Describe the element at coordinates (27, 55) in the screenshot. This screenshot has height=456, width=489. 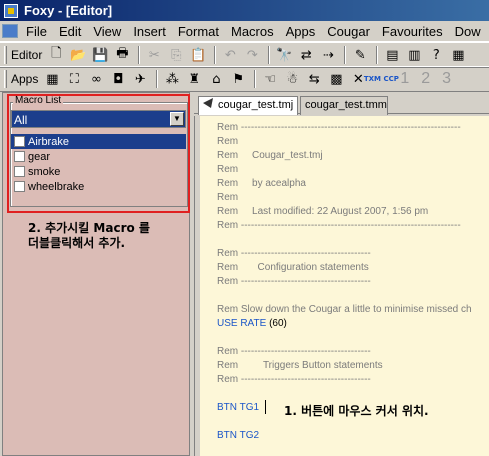
I see `editor-toolbar-label: Editor` at that location.